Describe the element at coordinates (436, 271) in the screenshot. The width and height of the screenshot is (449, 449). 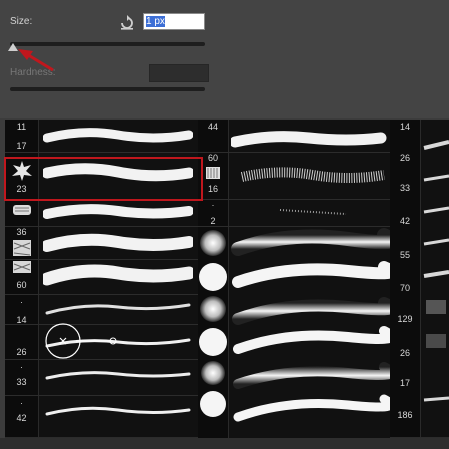
I see `brush-stroke-previews` at that location.